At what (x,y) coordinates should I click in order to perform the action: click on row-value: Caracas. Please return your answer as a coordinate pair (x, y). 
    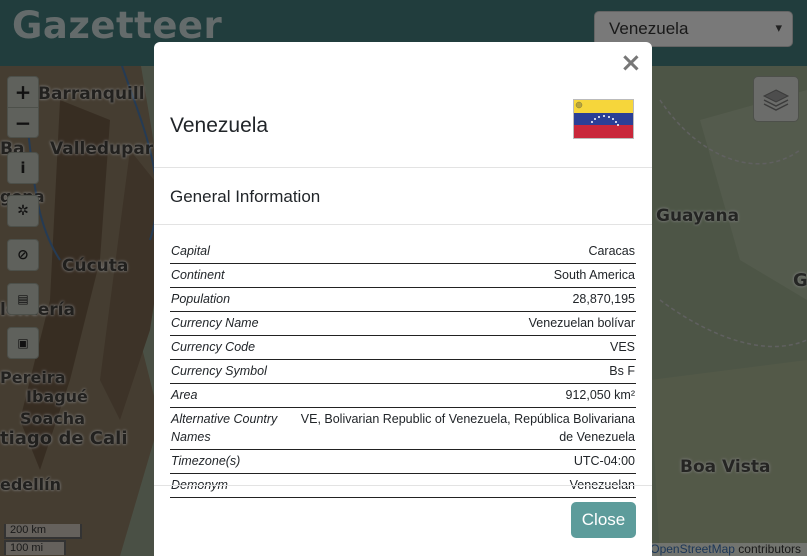
    Looking at the image, I should click on (465, 252).